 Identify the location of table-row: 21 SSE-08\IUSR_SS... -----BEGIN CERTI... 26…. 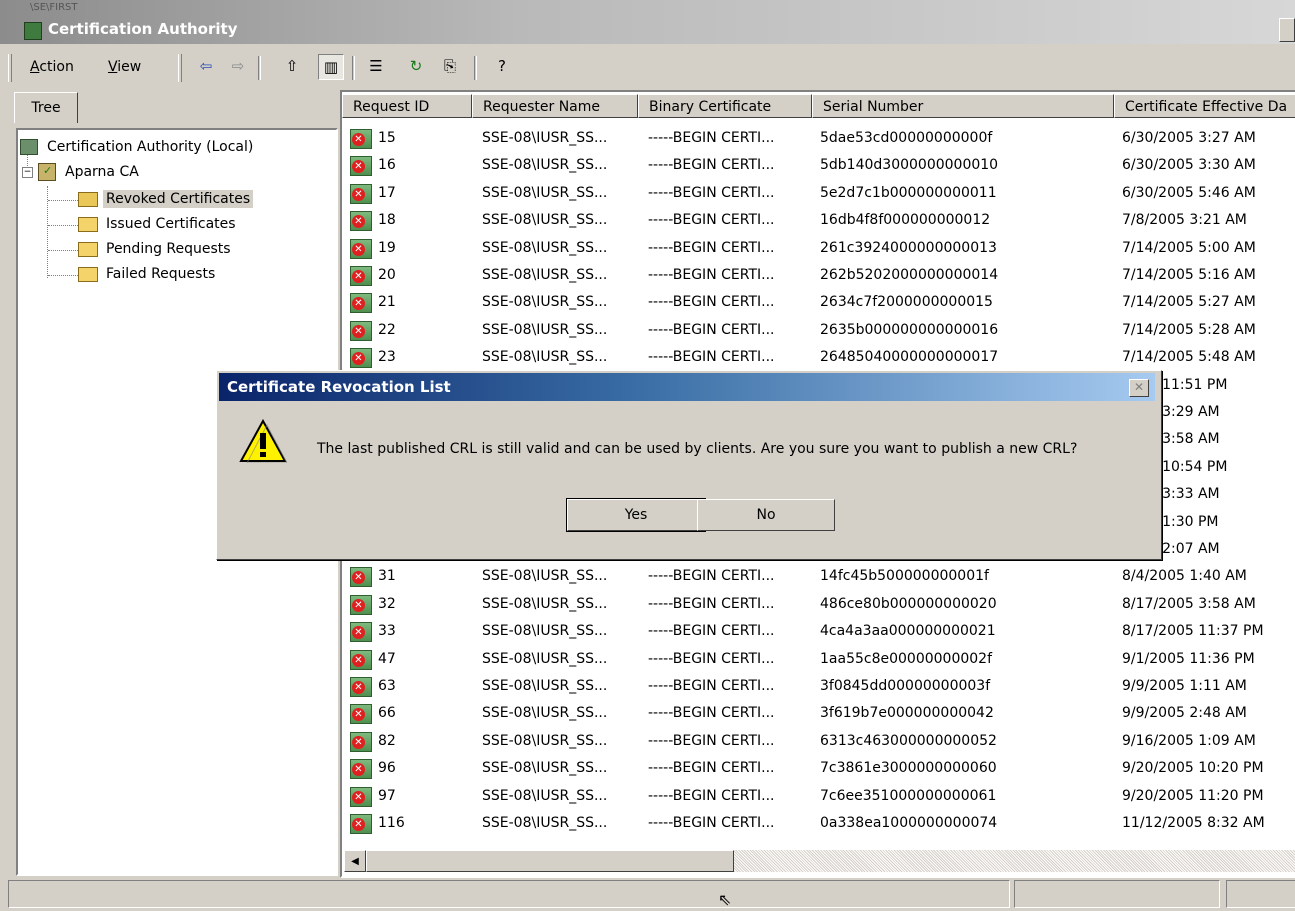
(818, 303).